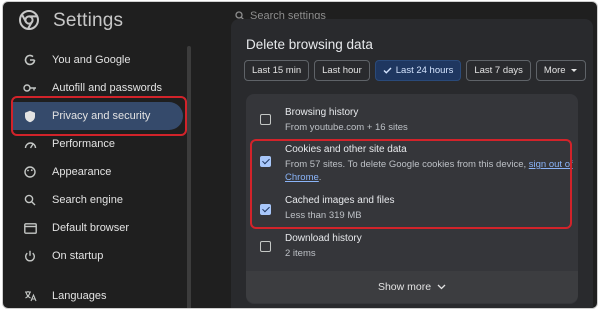  What do you see at coordinates (87, 200) in the screenshot?
I see `sidebar-item-label: Search engine` at bounding box center [87, 200].